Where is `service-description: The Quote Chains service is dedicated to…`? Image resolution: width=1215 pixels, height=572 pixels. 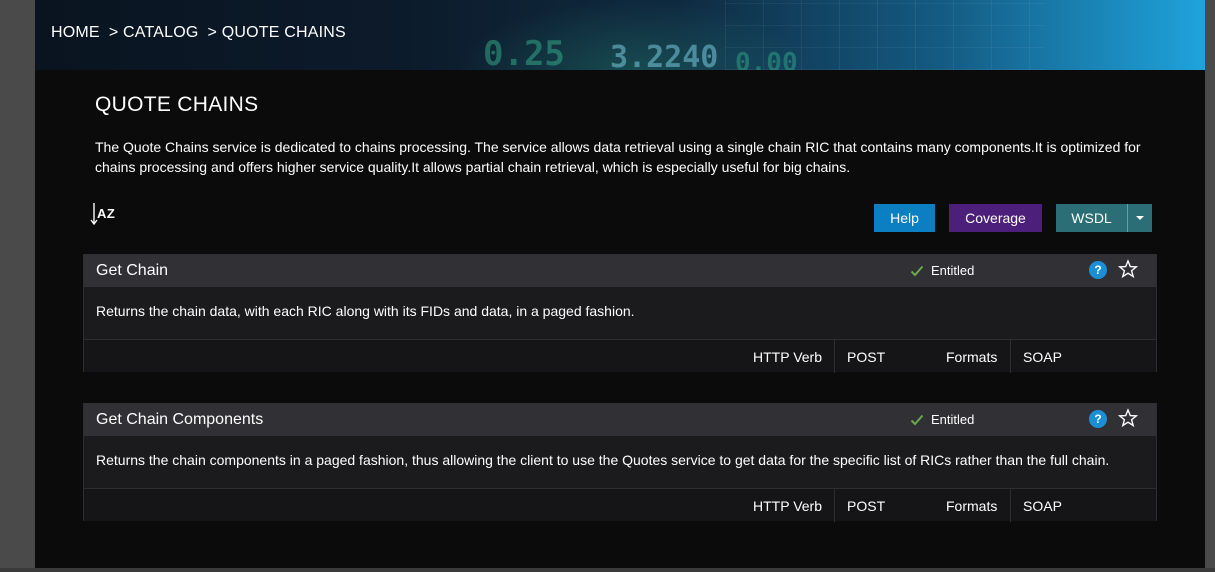
service-description: The Quote Chains service is dedicated to… is located at coordinates (618, 157).